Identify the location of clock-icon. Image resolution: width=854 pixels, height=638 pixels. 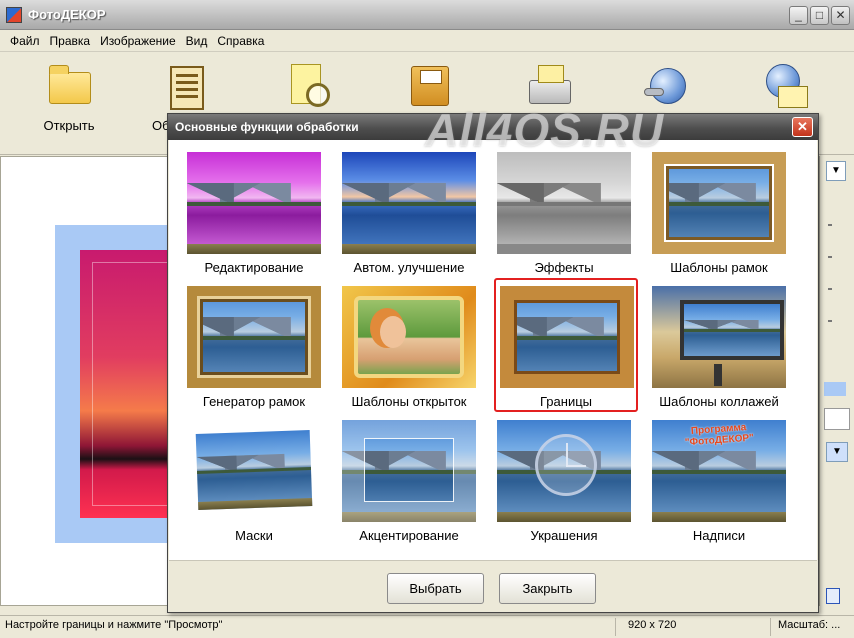
(566, 465).